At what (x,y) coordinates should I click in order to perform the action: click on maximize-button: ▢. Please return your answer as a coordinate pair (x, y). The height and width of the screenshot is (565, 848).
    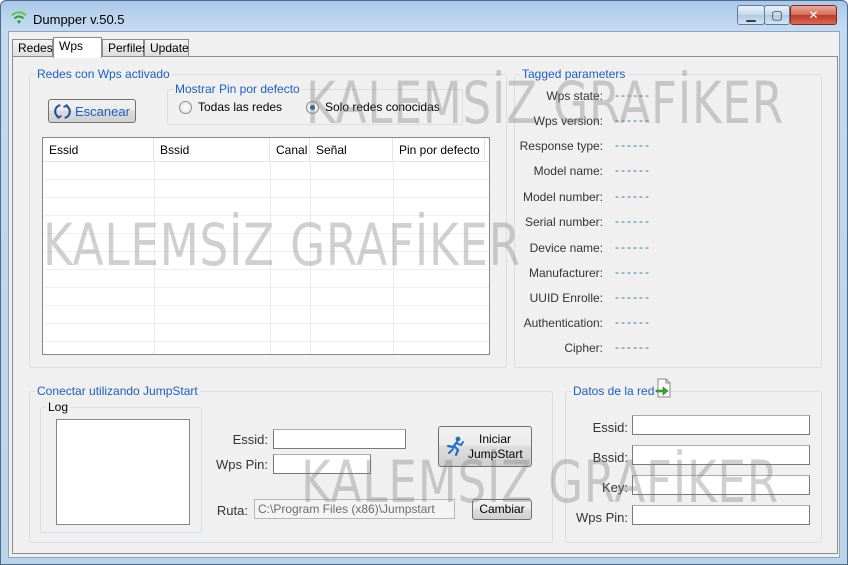
    Looking at the image, I should click on (777, 15).